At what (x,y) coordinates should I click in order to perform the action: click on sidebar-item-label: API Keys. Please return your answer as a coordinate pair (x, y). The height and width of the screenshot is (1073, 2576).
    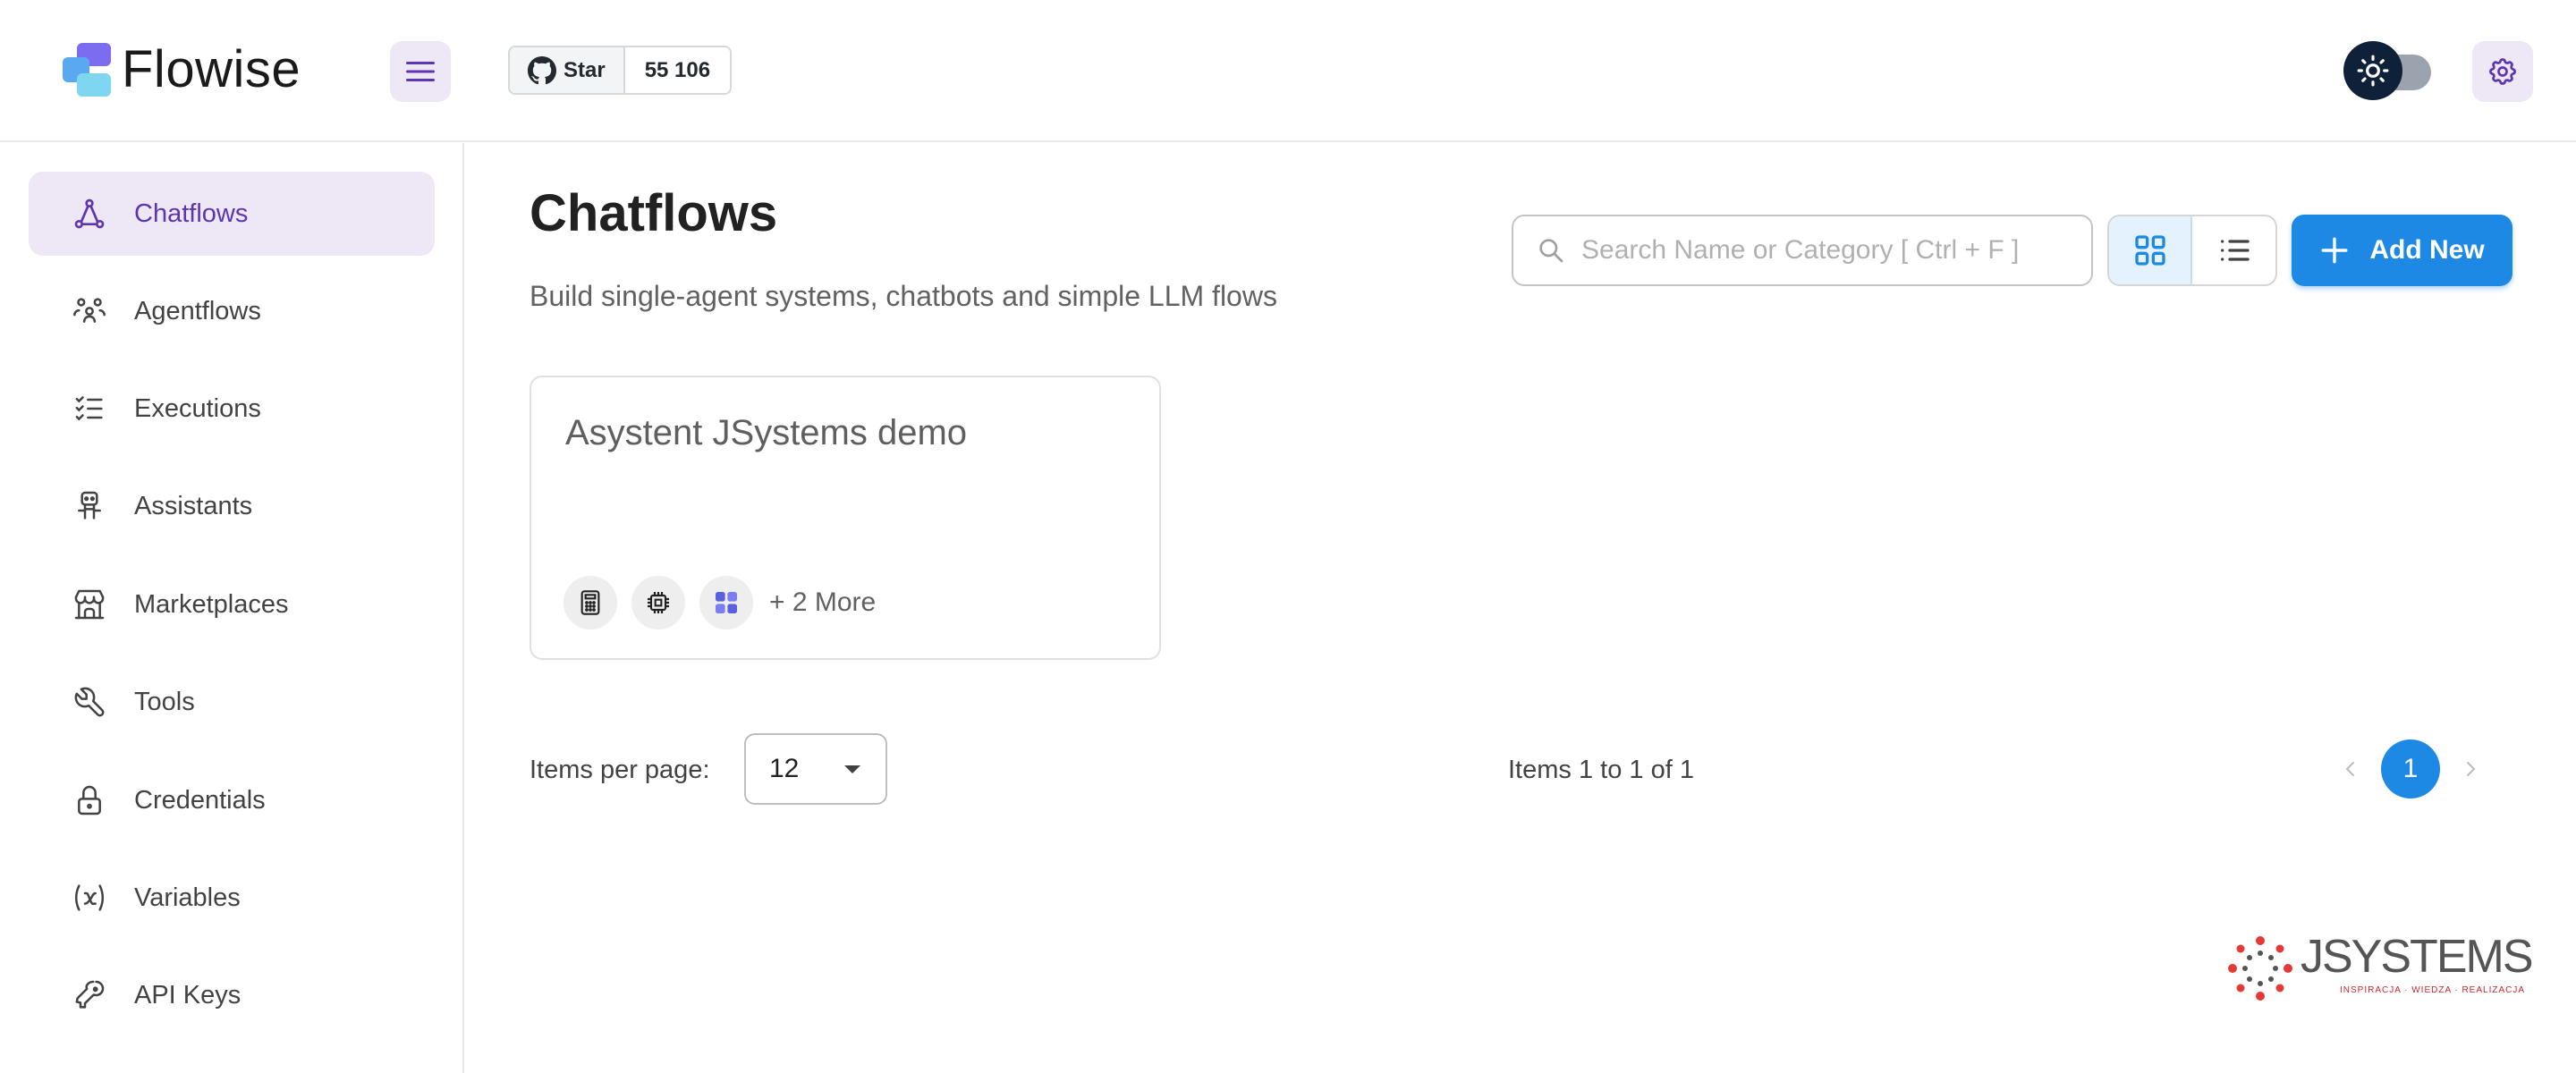
    Looking at the image, I should click on (188, 995).